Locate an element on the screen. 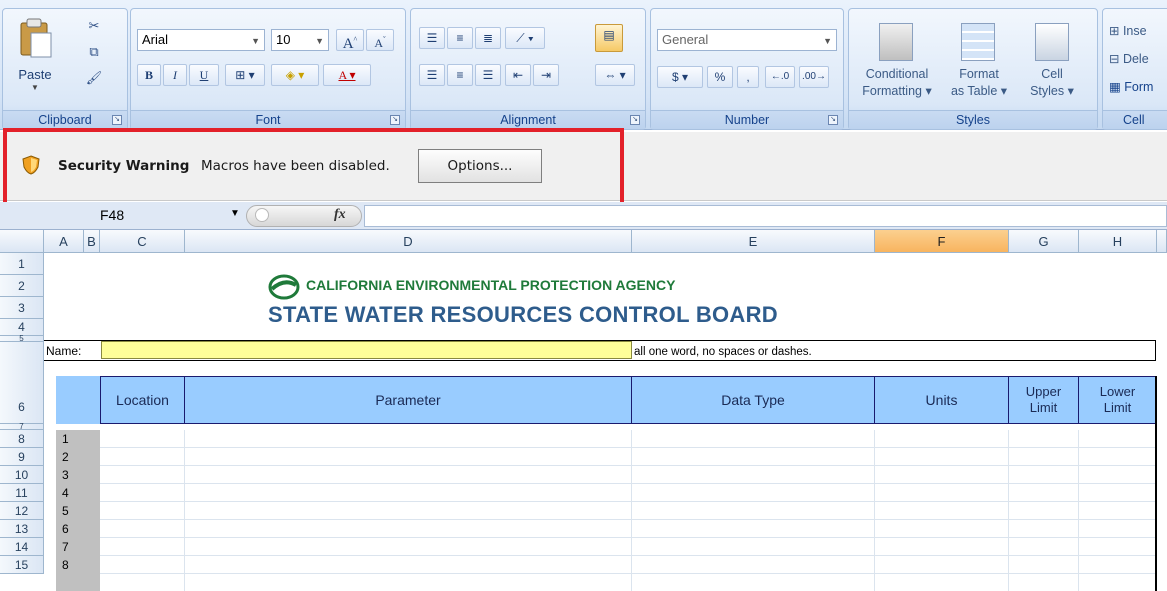  clipboard-dialog-launcher: ↘ is located at coordinates (117, 120).